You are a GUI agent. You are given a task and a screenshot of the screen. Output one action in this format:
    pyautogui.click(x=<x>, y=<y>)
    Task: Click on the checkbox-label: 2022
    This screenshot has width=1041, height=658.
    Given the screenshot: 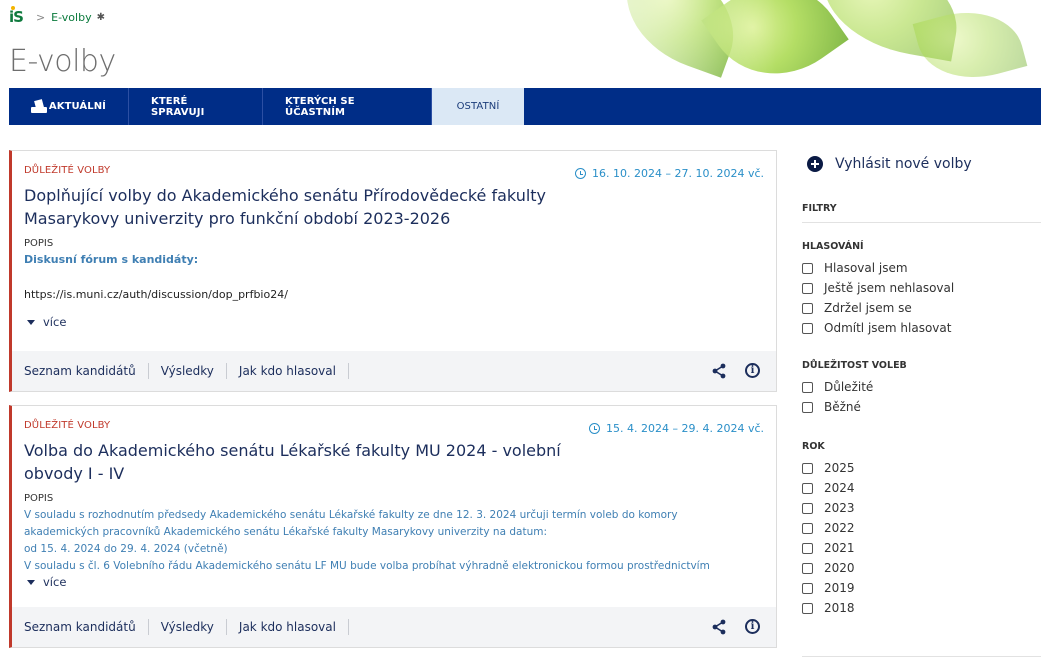 What is the action you would take?
    pyautogui.click(x=839, y=528)
    